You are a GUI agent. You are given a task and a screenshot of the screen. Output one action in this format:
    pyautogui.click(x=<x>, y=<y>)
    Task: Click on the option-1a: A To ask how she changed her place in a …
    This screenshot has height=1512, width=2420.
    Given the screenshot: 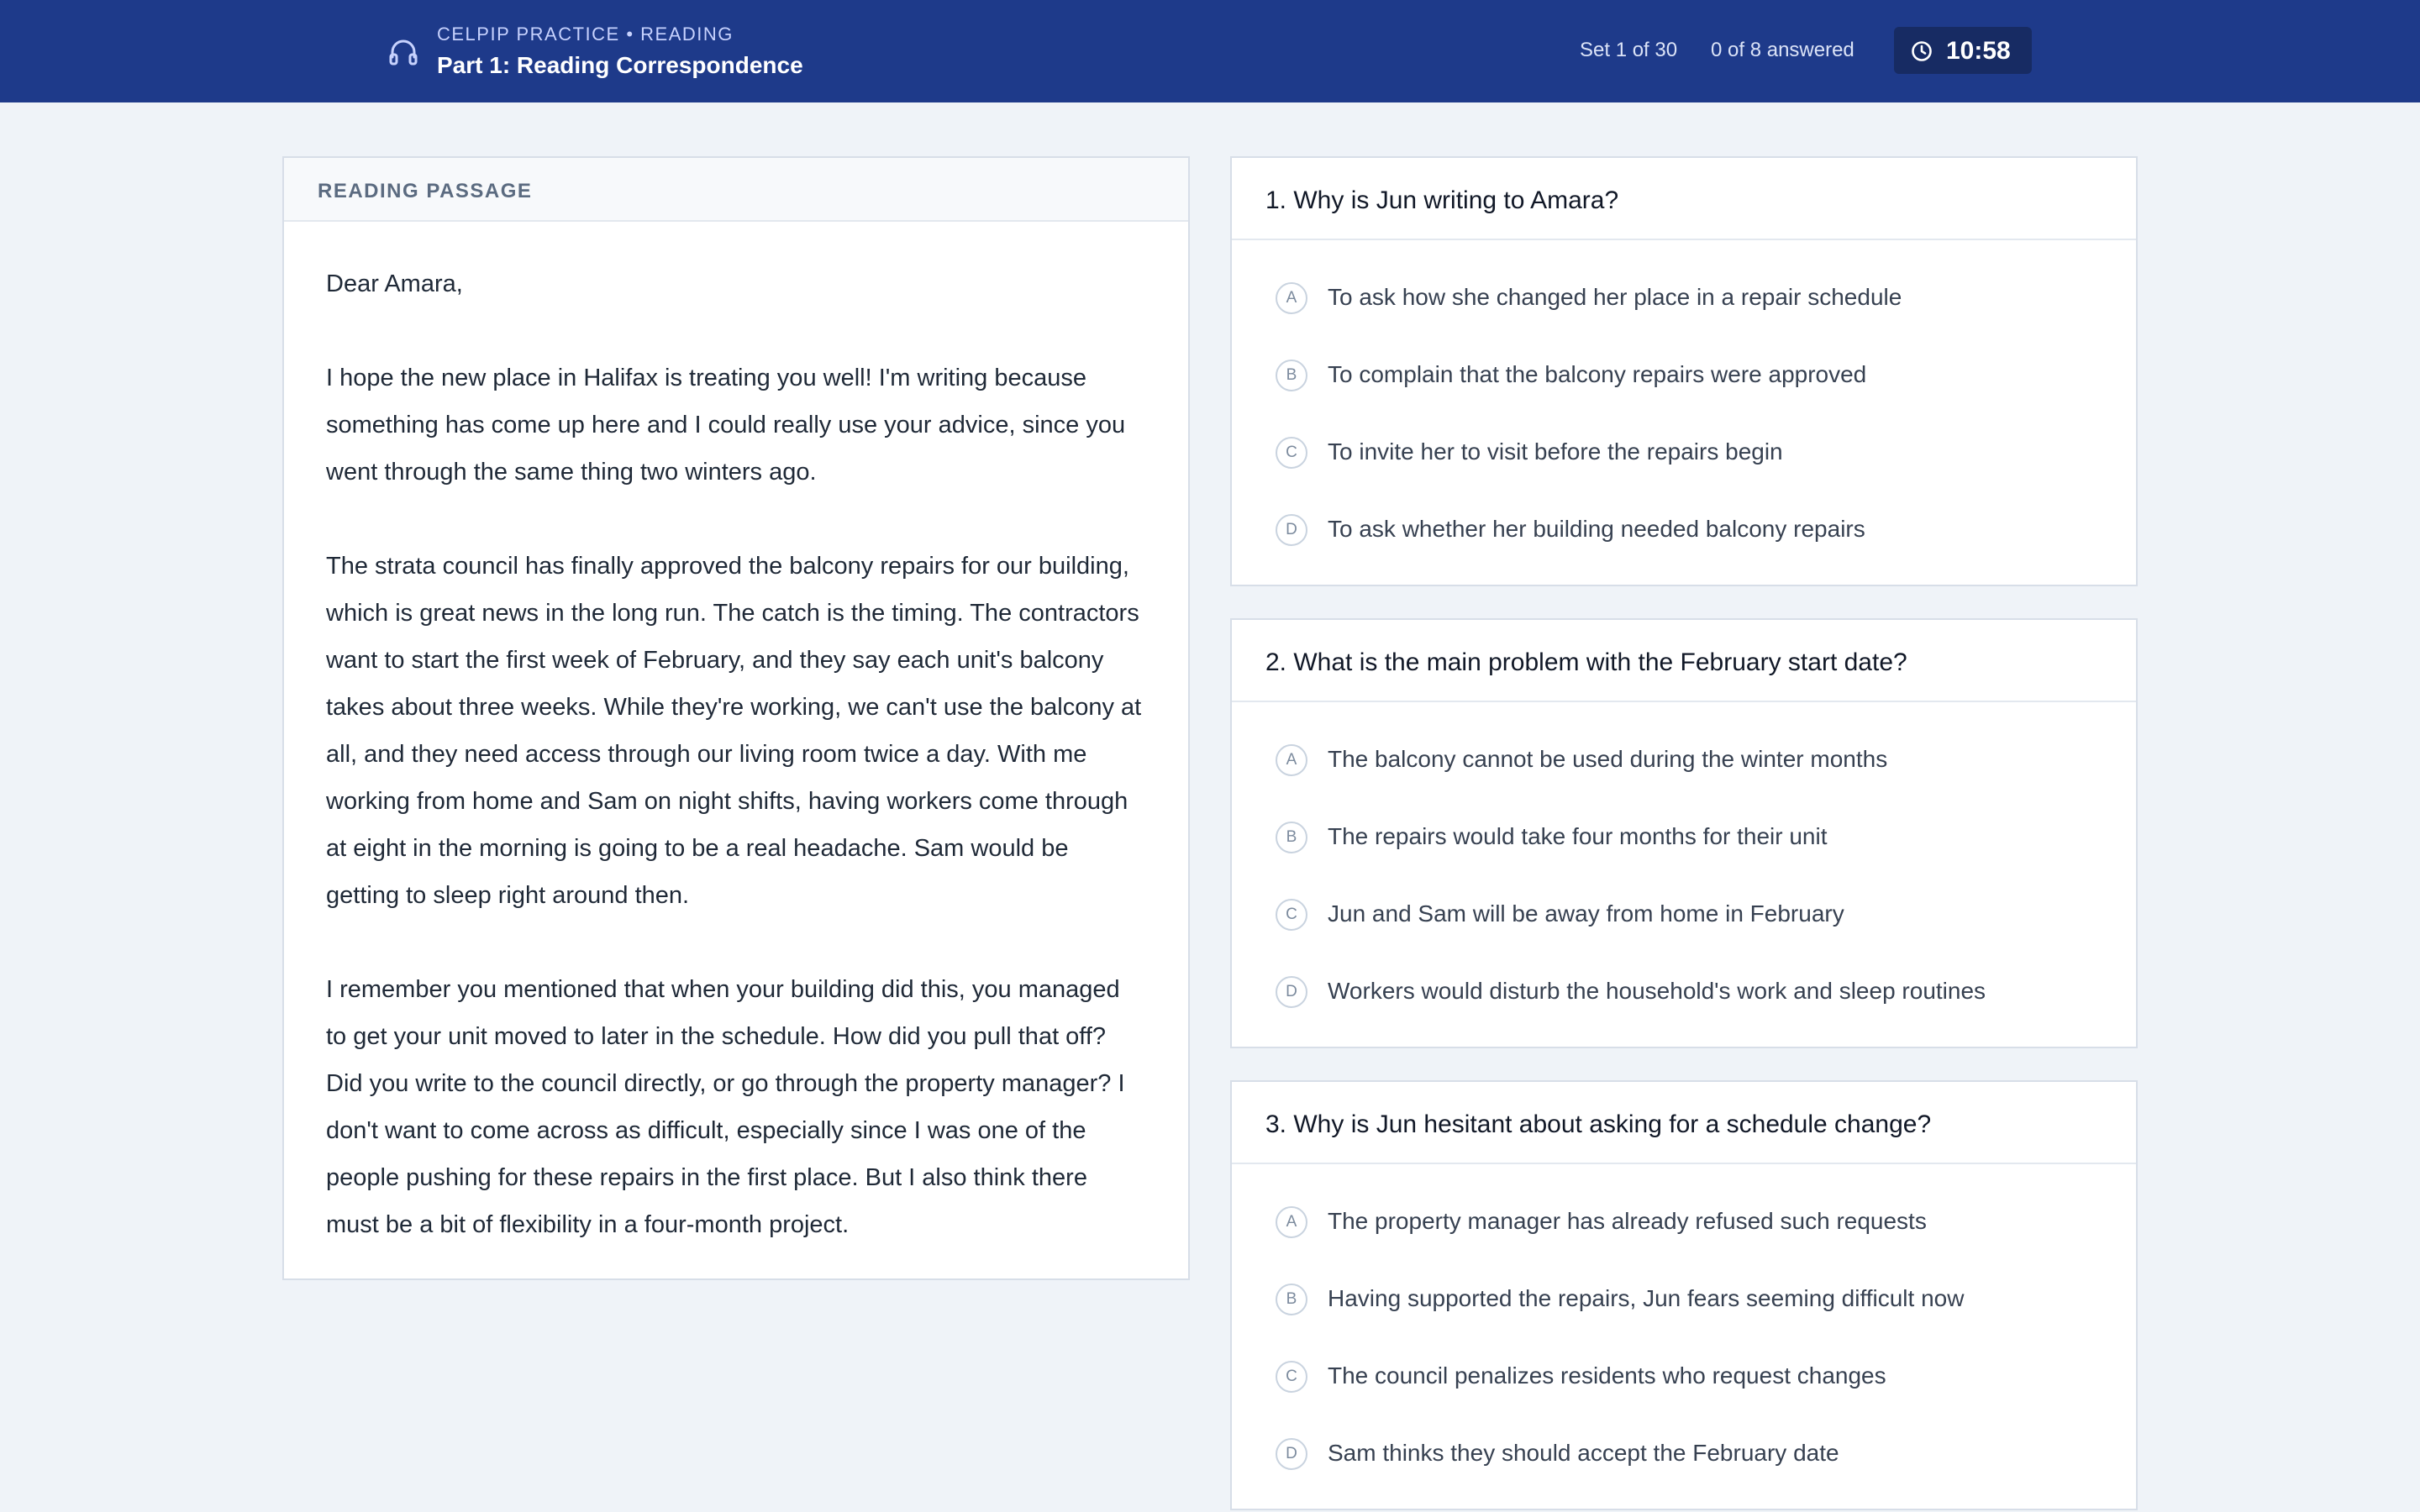 What is the action you would take?
    pyautogui.click(x=1684, y=297)
    